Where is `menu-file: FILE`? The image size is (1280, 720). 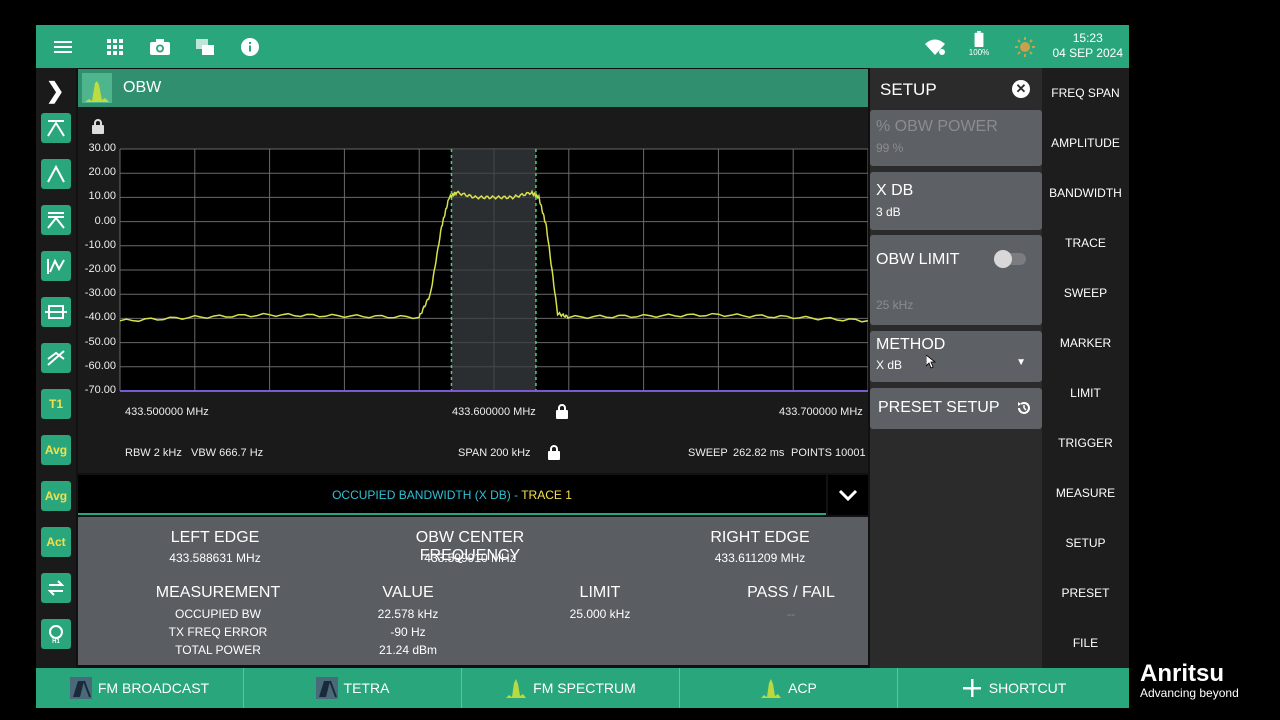 menu-file: FILE is located at coordinates (1085, 643).